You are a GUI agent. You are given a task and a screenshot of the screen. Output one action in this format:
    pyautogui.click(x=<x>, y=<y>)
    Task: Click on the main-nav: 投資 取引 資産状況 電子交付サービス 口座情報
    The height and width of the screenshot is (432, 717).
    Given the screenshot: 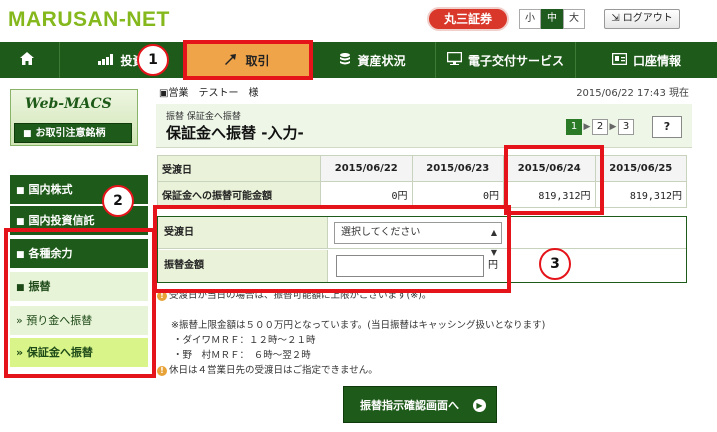 What is the action you would take?
    pyautogui.click(x=358, y=60)
    